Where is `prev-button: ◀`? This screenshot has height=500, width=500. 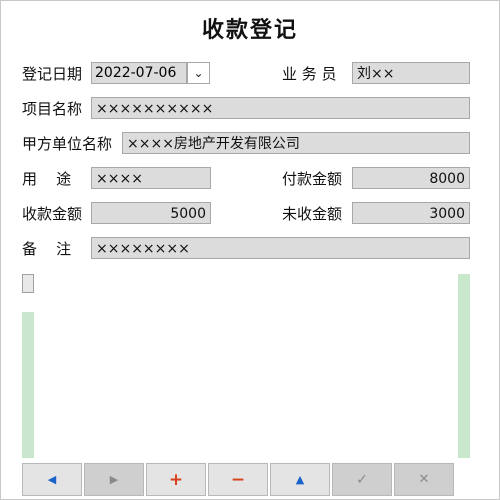 prev-button: ◀ is located at coordinates (52, 479).